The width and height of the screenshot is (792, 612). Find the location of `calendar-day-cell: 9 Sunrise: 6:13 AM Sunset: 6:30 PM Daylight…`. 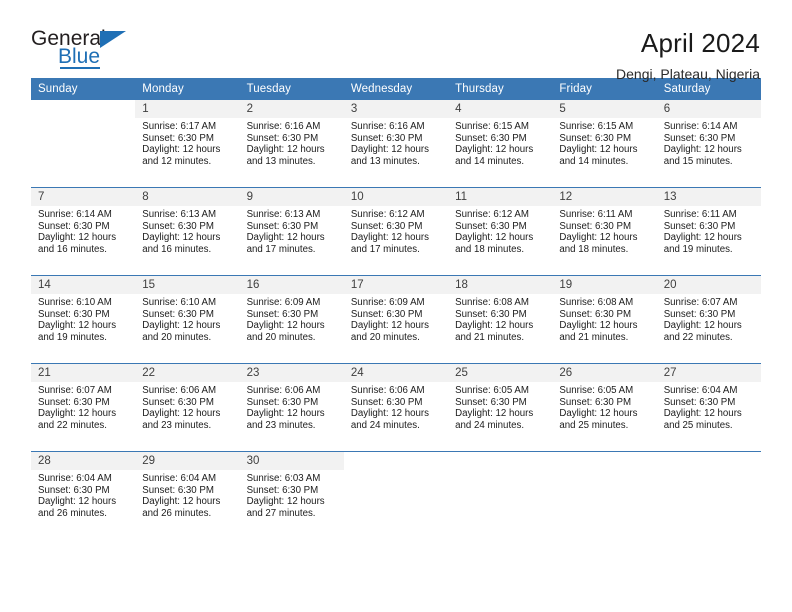

calendar-day-cell: 9 Sunrise: 6:13 AM Sunset: 6:30 PM Daylight… is located at coordinates (291, 231).